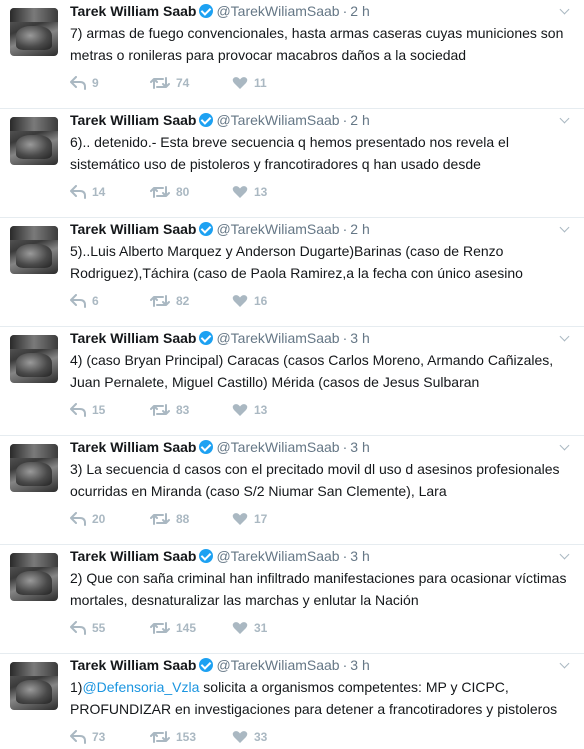 This screenshot has height=749, width=584. Describe the element at coordinates (87, 520) in the screenshot. I see `reply-button: 20` at that location.